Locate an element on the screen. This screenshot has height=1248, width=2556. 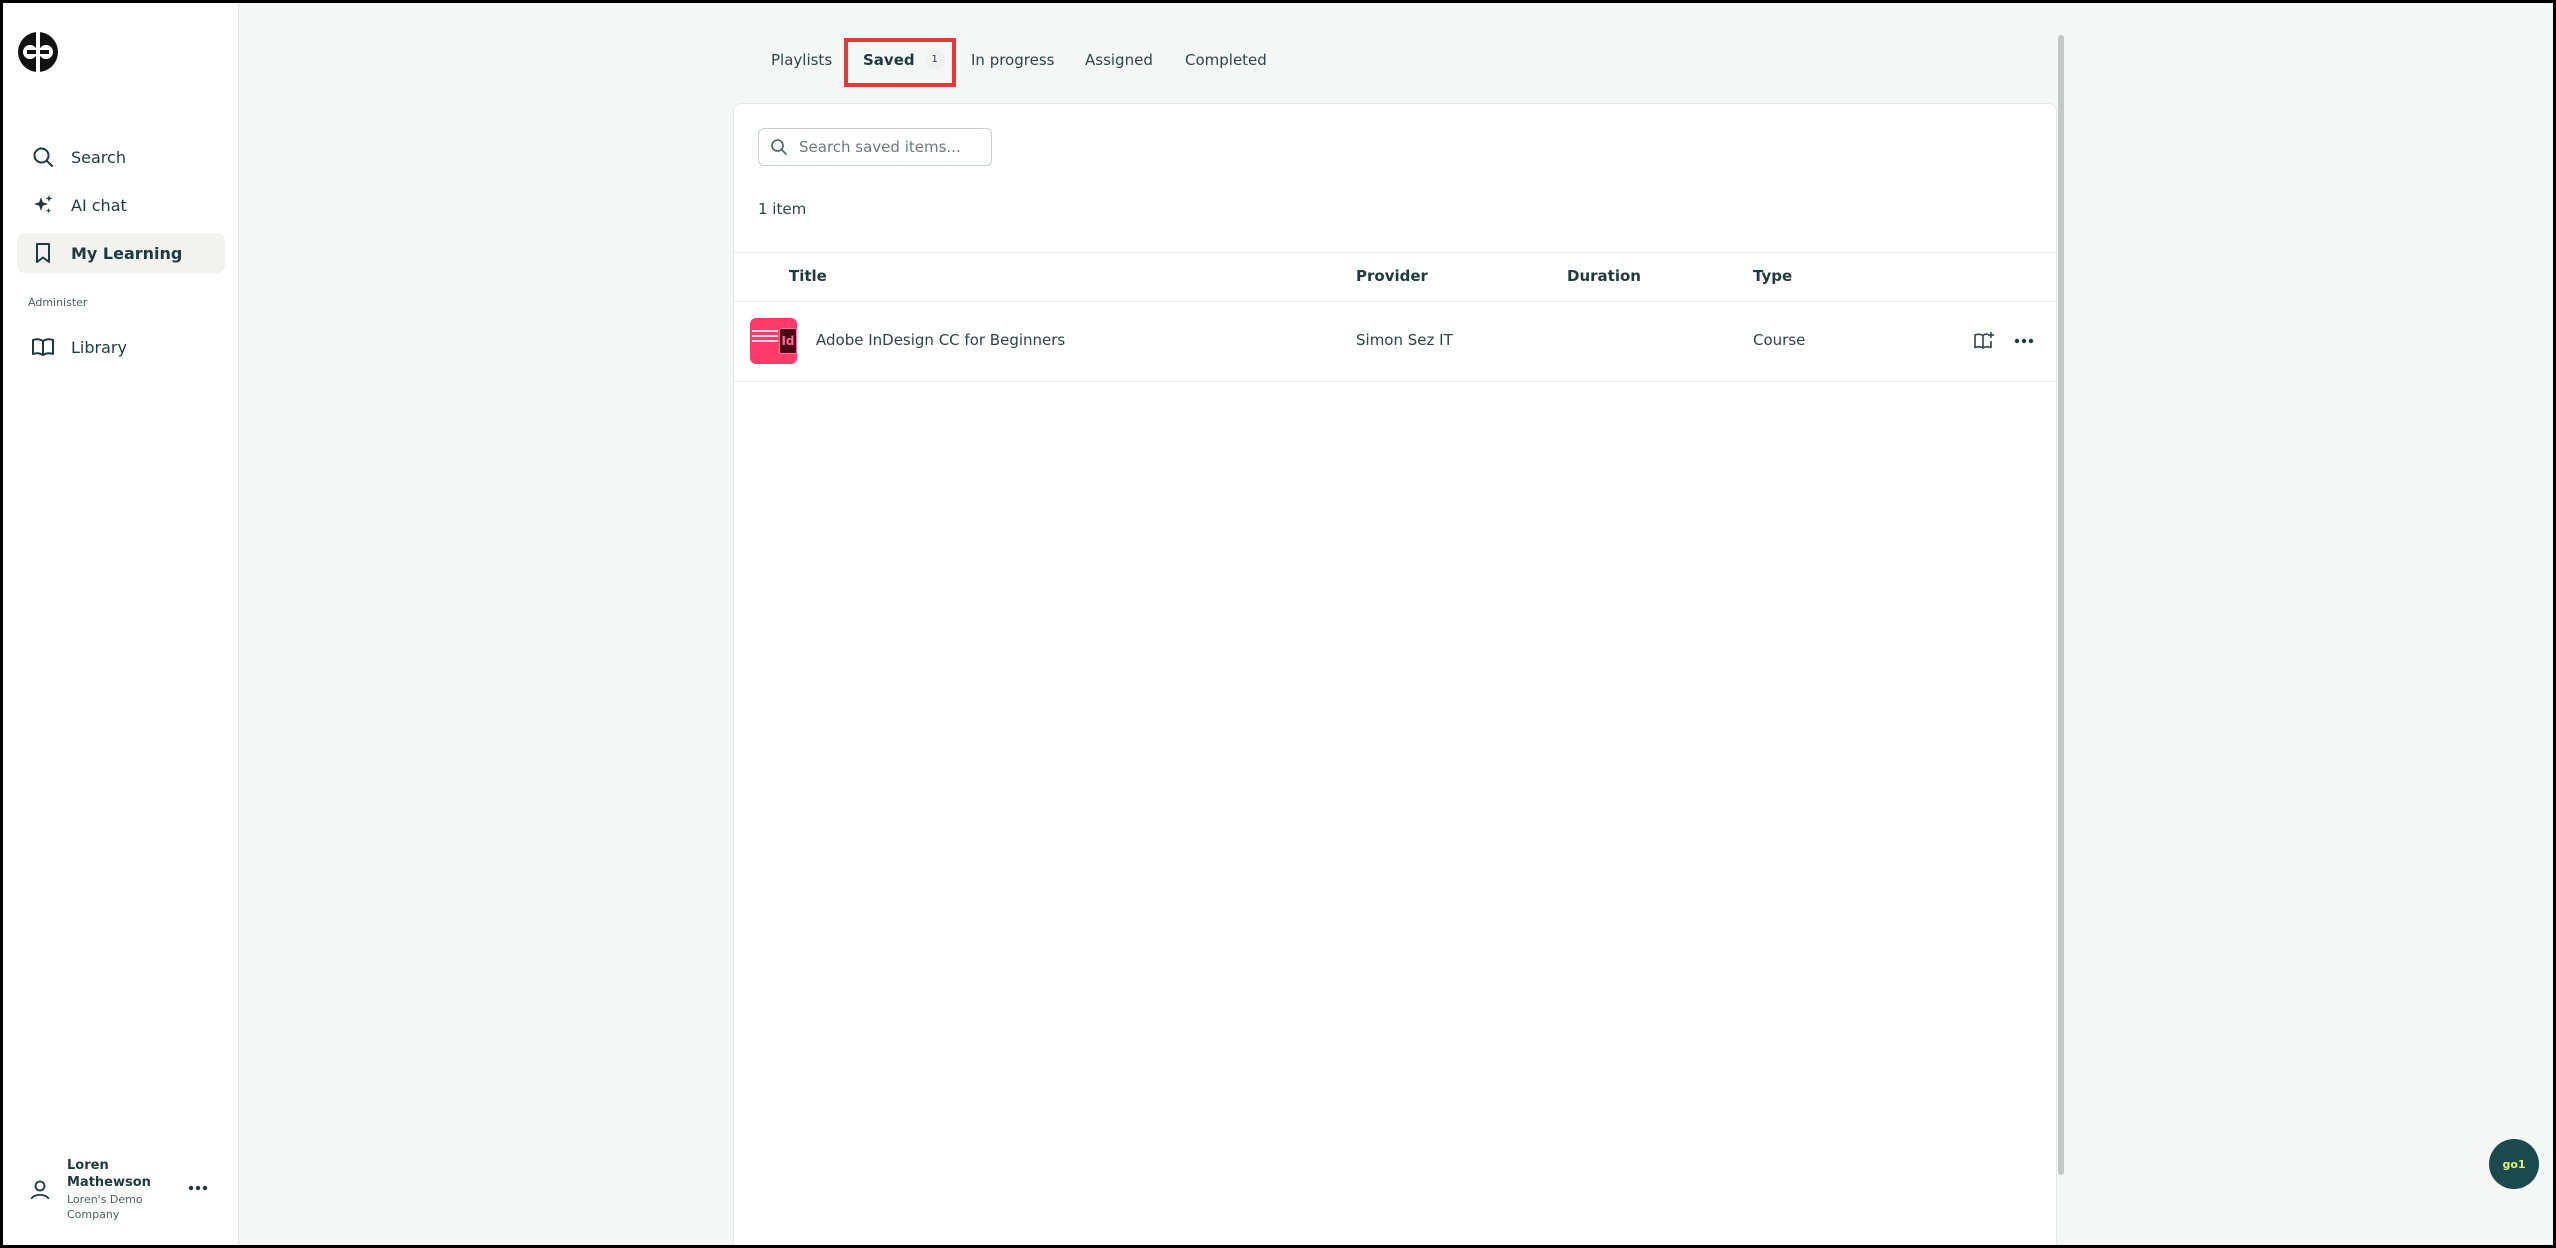
scrollbar is located at coordinates (2061, 605).